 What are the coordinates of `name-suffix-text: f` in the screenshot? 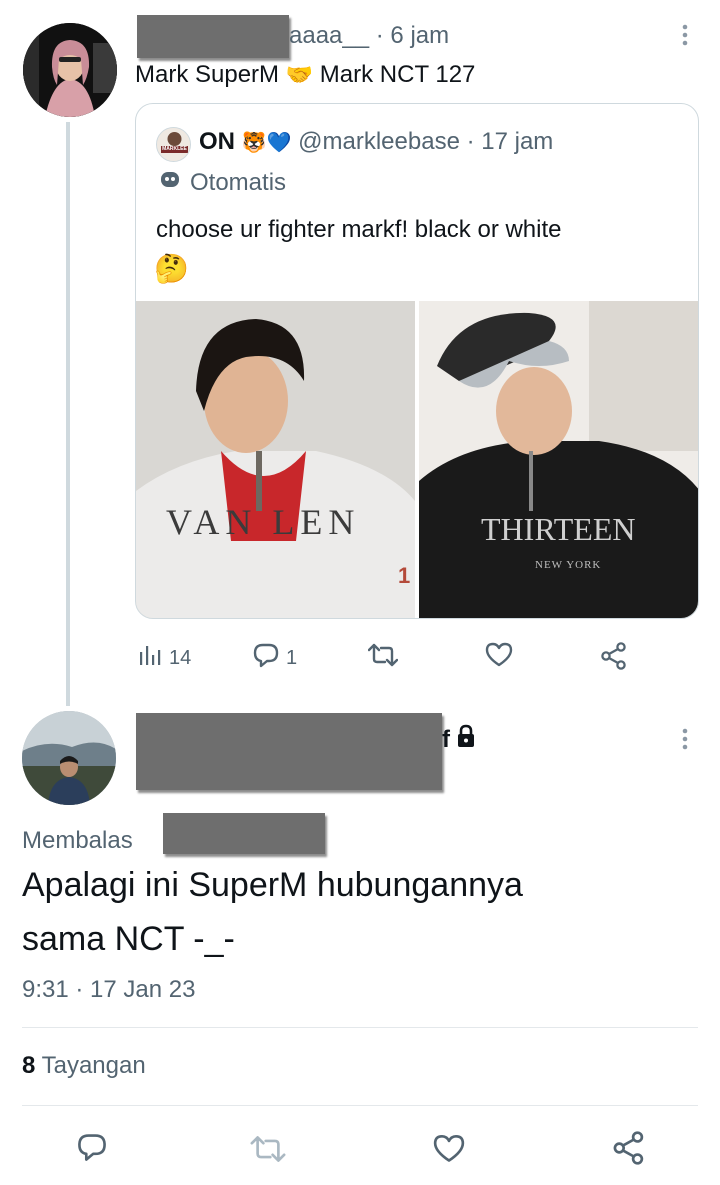 It's located at (446, 739).